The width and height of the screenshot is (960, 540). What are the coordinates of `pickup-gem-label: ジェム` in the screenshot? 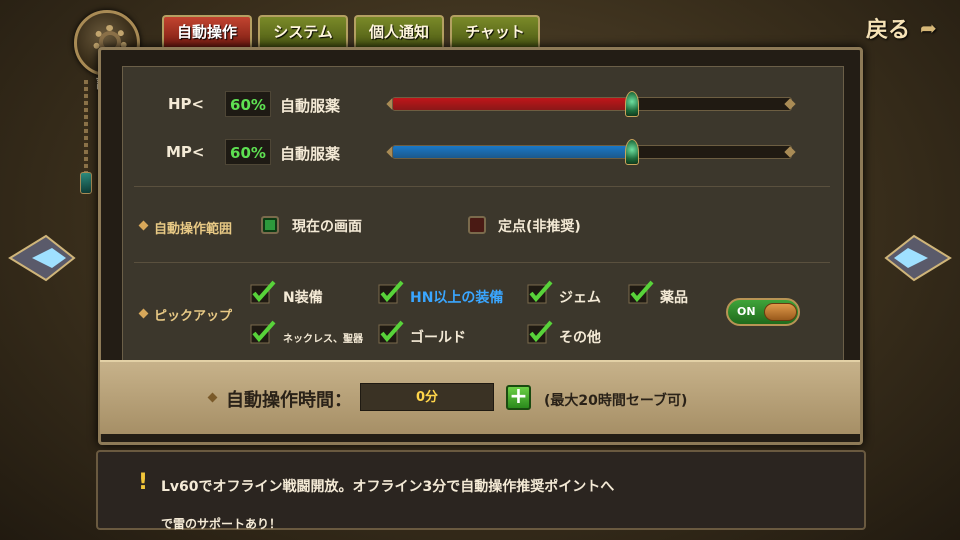 It's located at (580, 298).